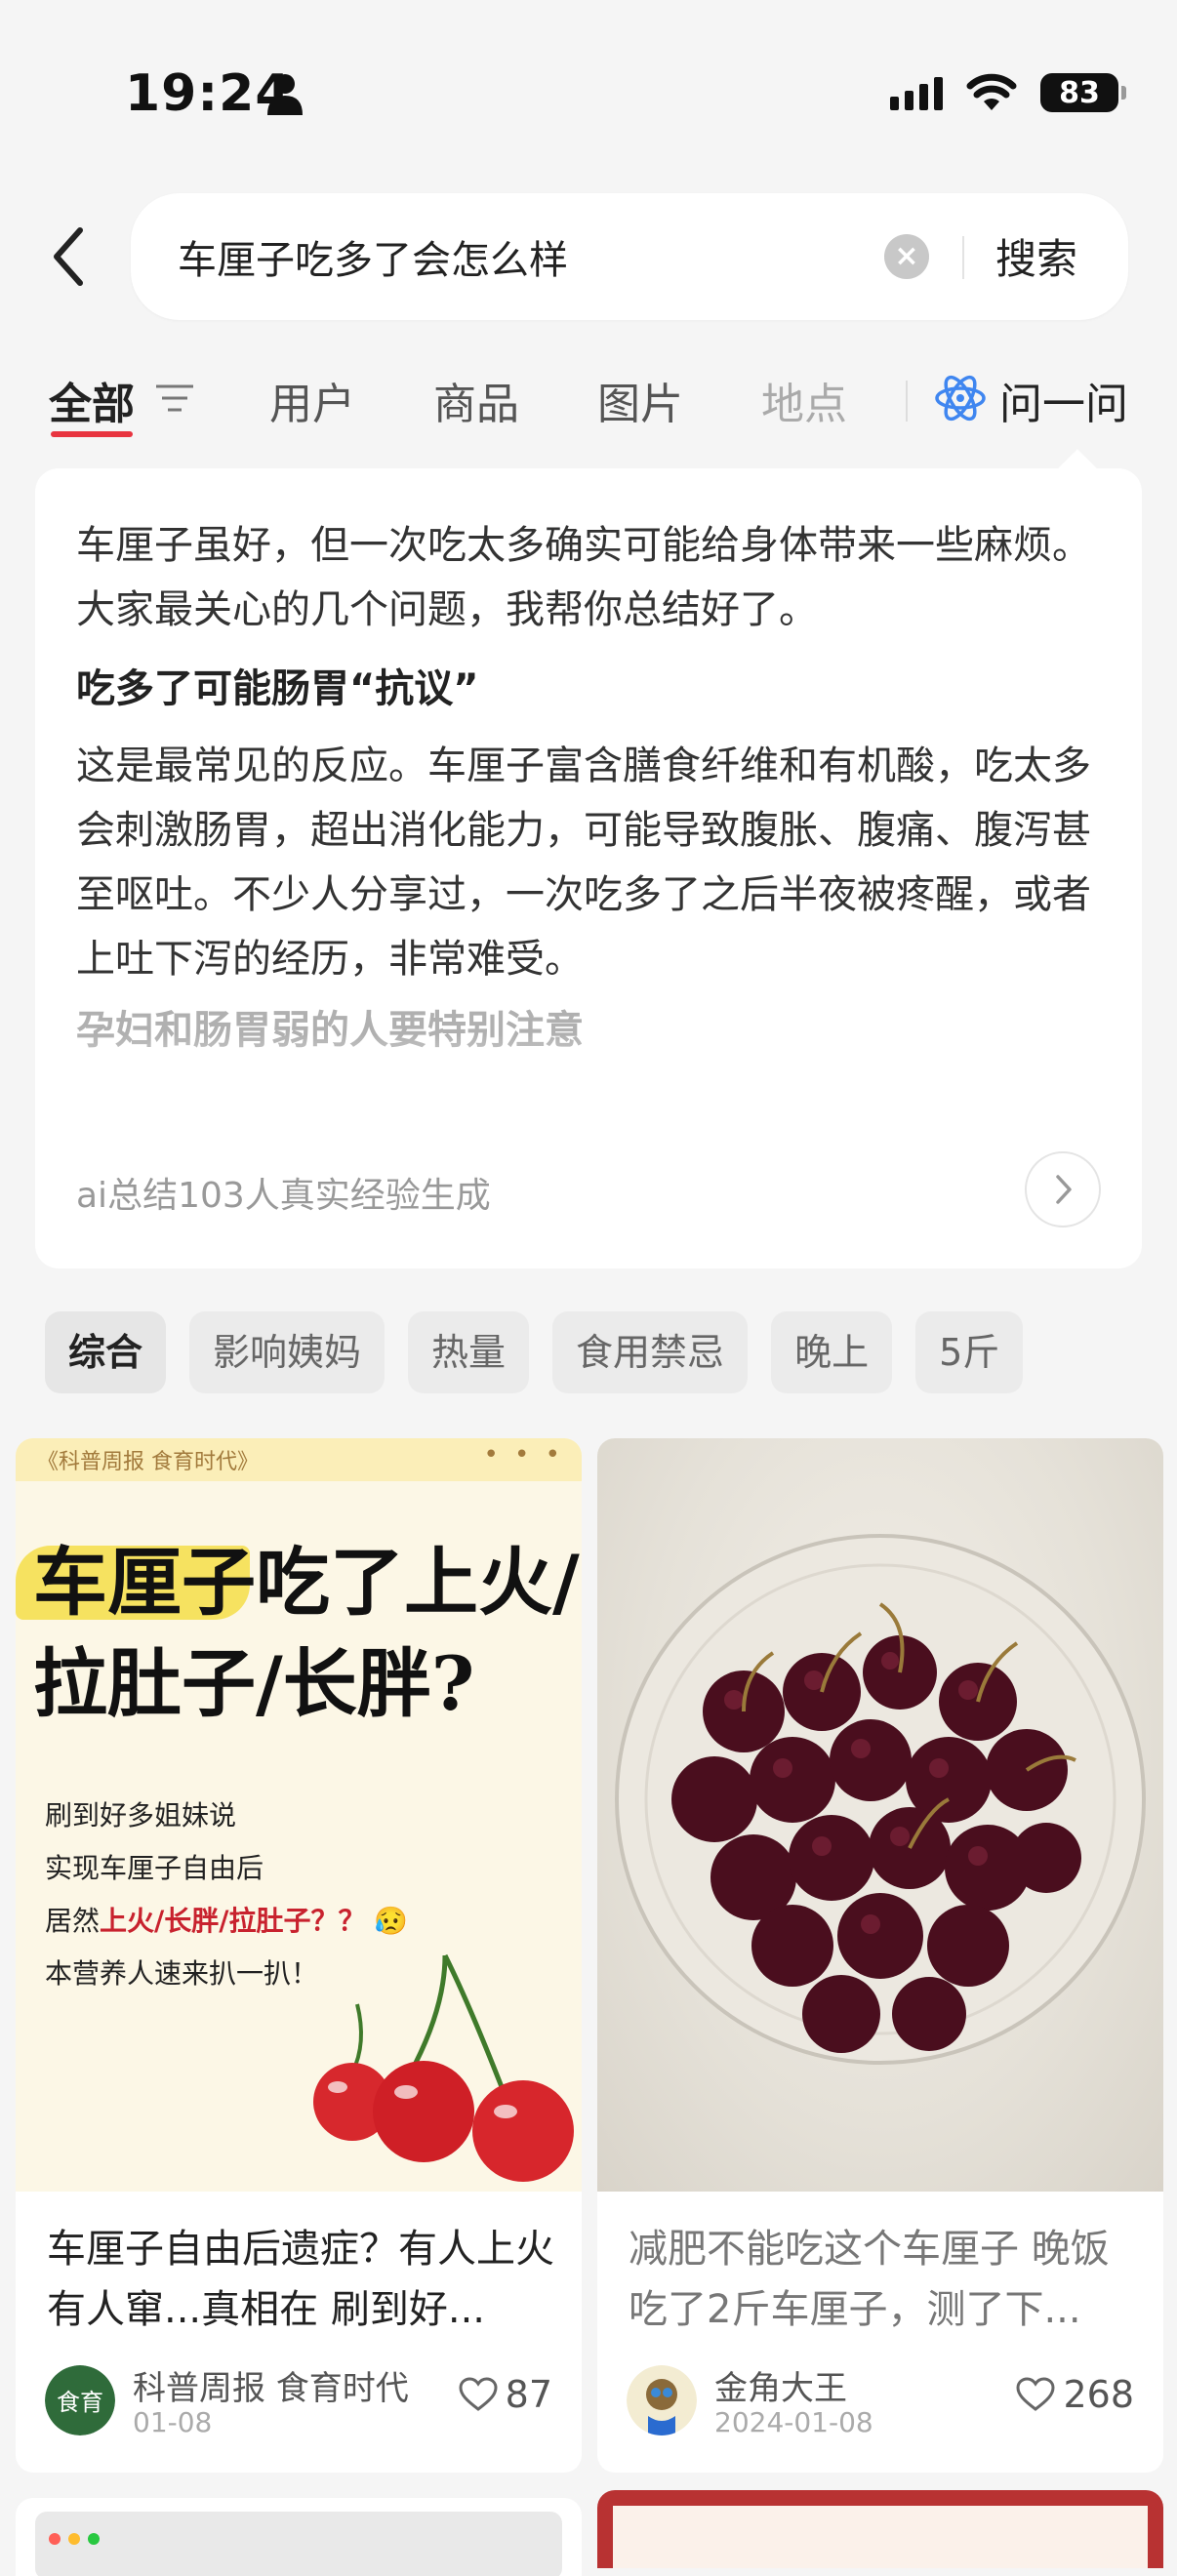 This screenshot has width=1177, height=2576. What do you see at coordinates (299, 1459) in the screenshot?
I see `poster-header: 《科普周报 食育时代》 • • •` at bounding box center [299, 1459].